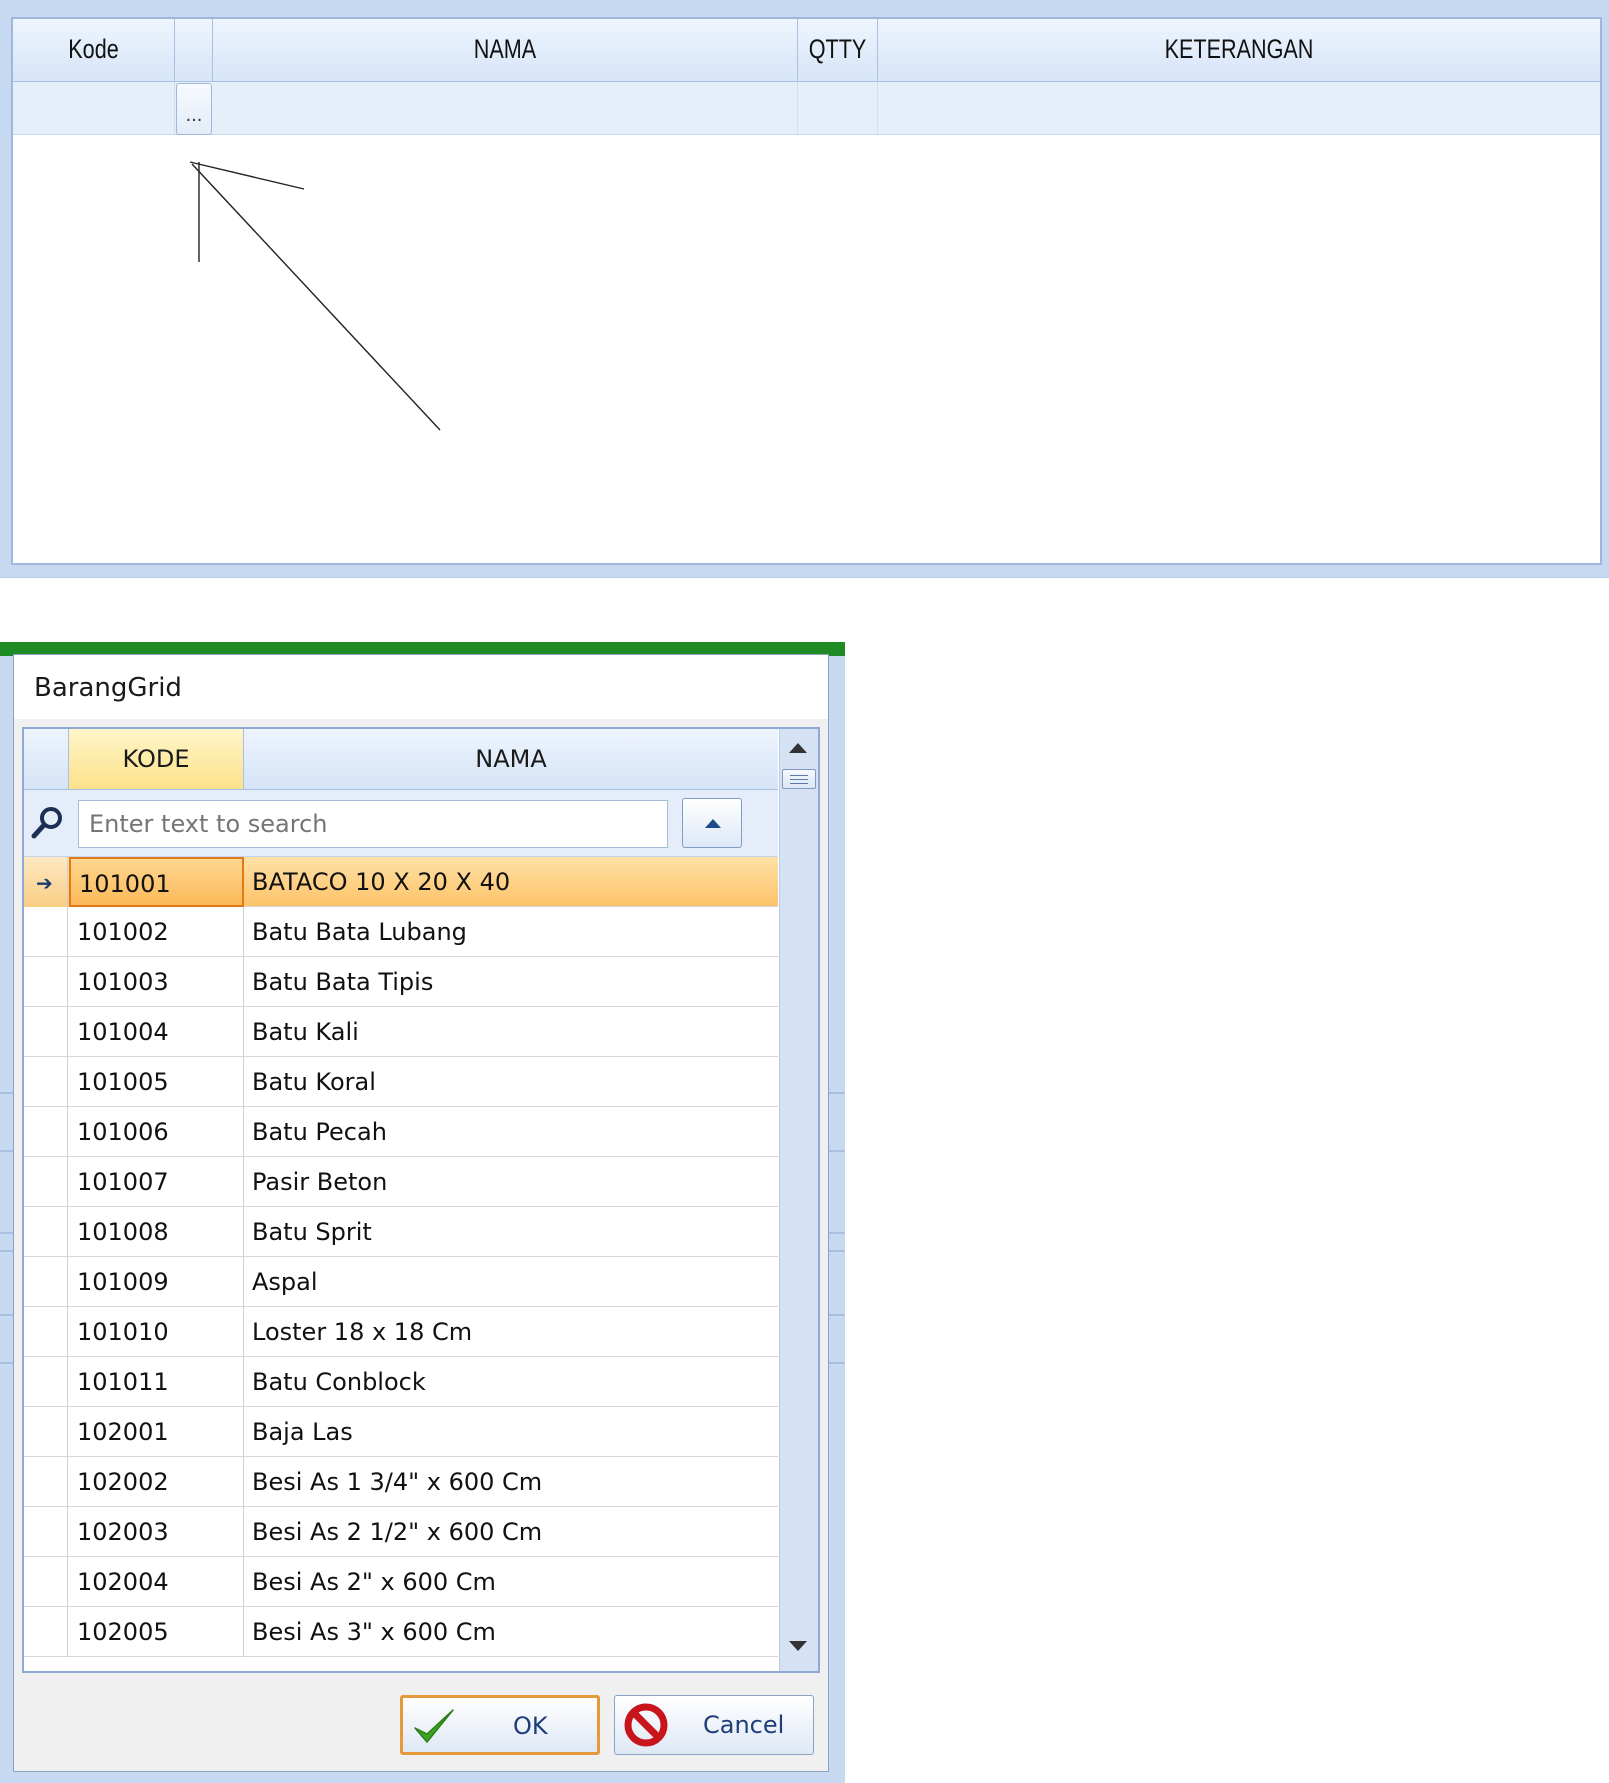 The width and height of the screenshot is (1609, 1783). Describe the element at coordinates (511, 1132) in the screenshot. I see `nama-cell: Batu Pecah` at that location.